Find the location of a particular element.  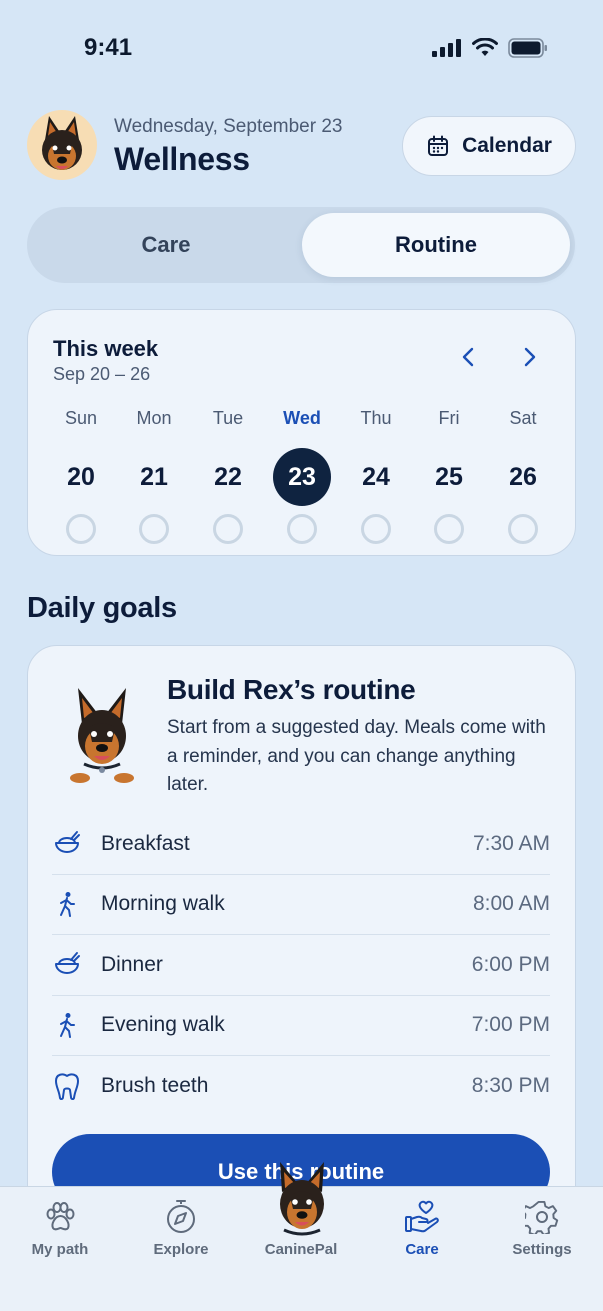

care-routine-segmented-control: Care Routine is located at coordinates (301, 245).